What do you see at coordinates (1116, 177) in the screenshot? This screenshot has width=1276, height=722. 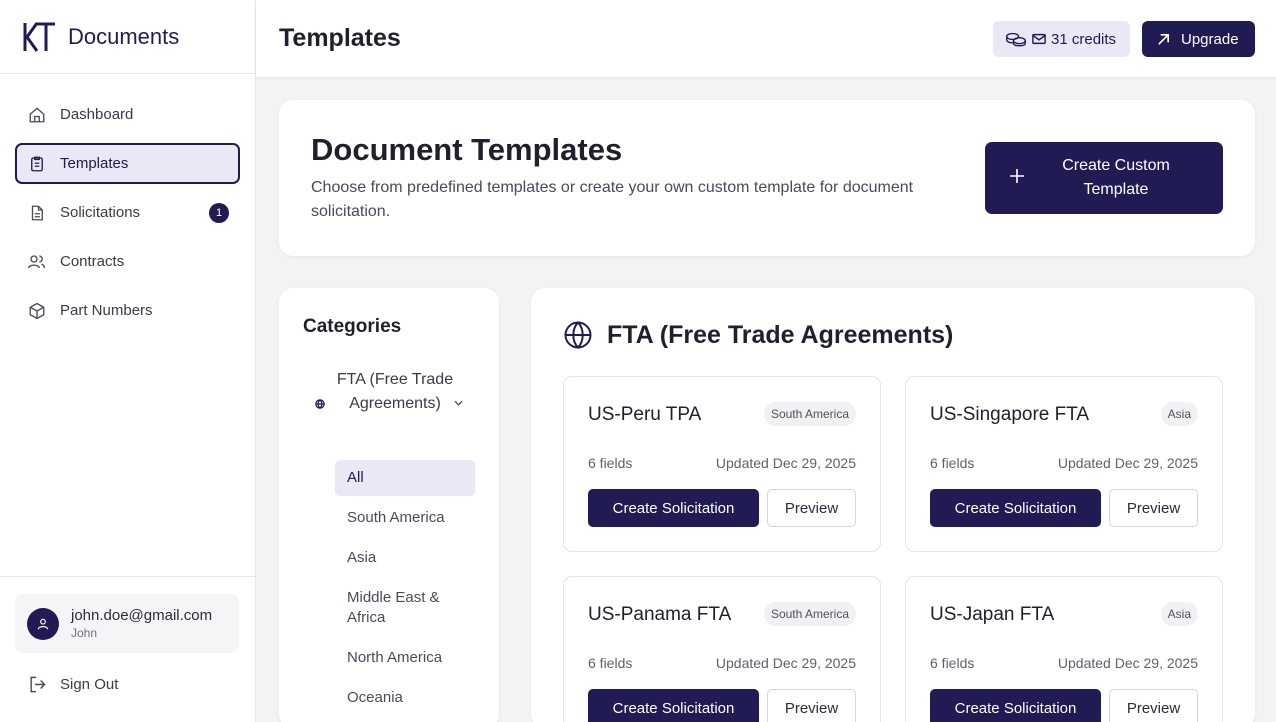 I see `create-custom-template-label: Create Custom Template` at bounding box center [1116, 177].